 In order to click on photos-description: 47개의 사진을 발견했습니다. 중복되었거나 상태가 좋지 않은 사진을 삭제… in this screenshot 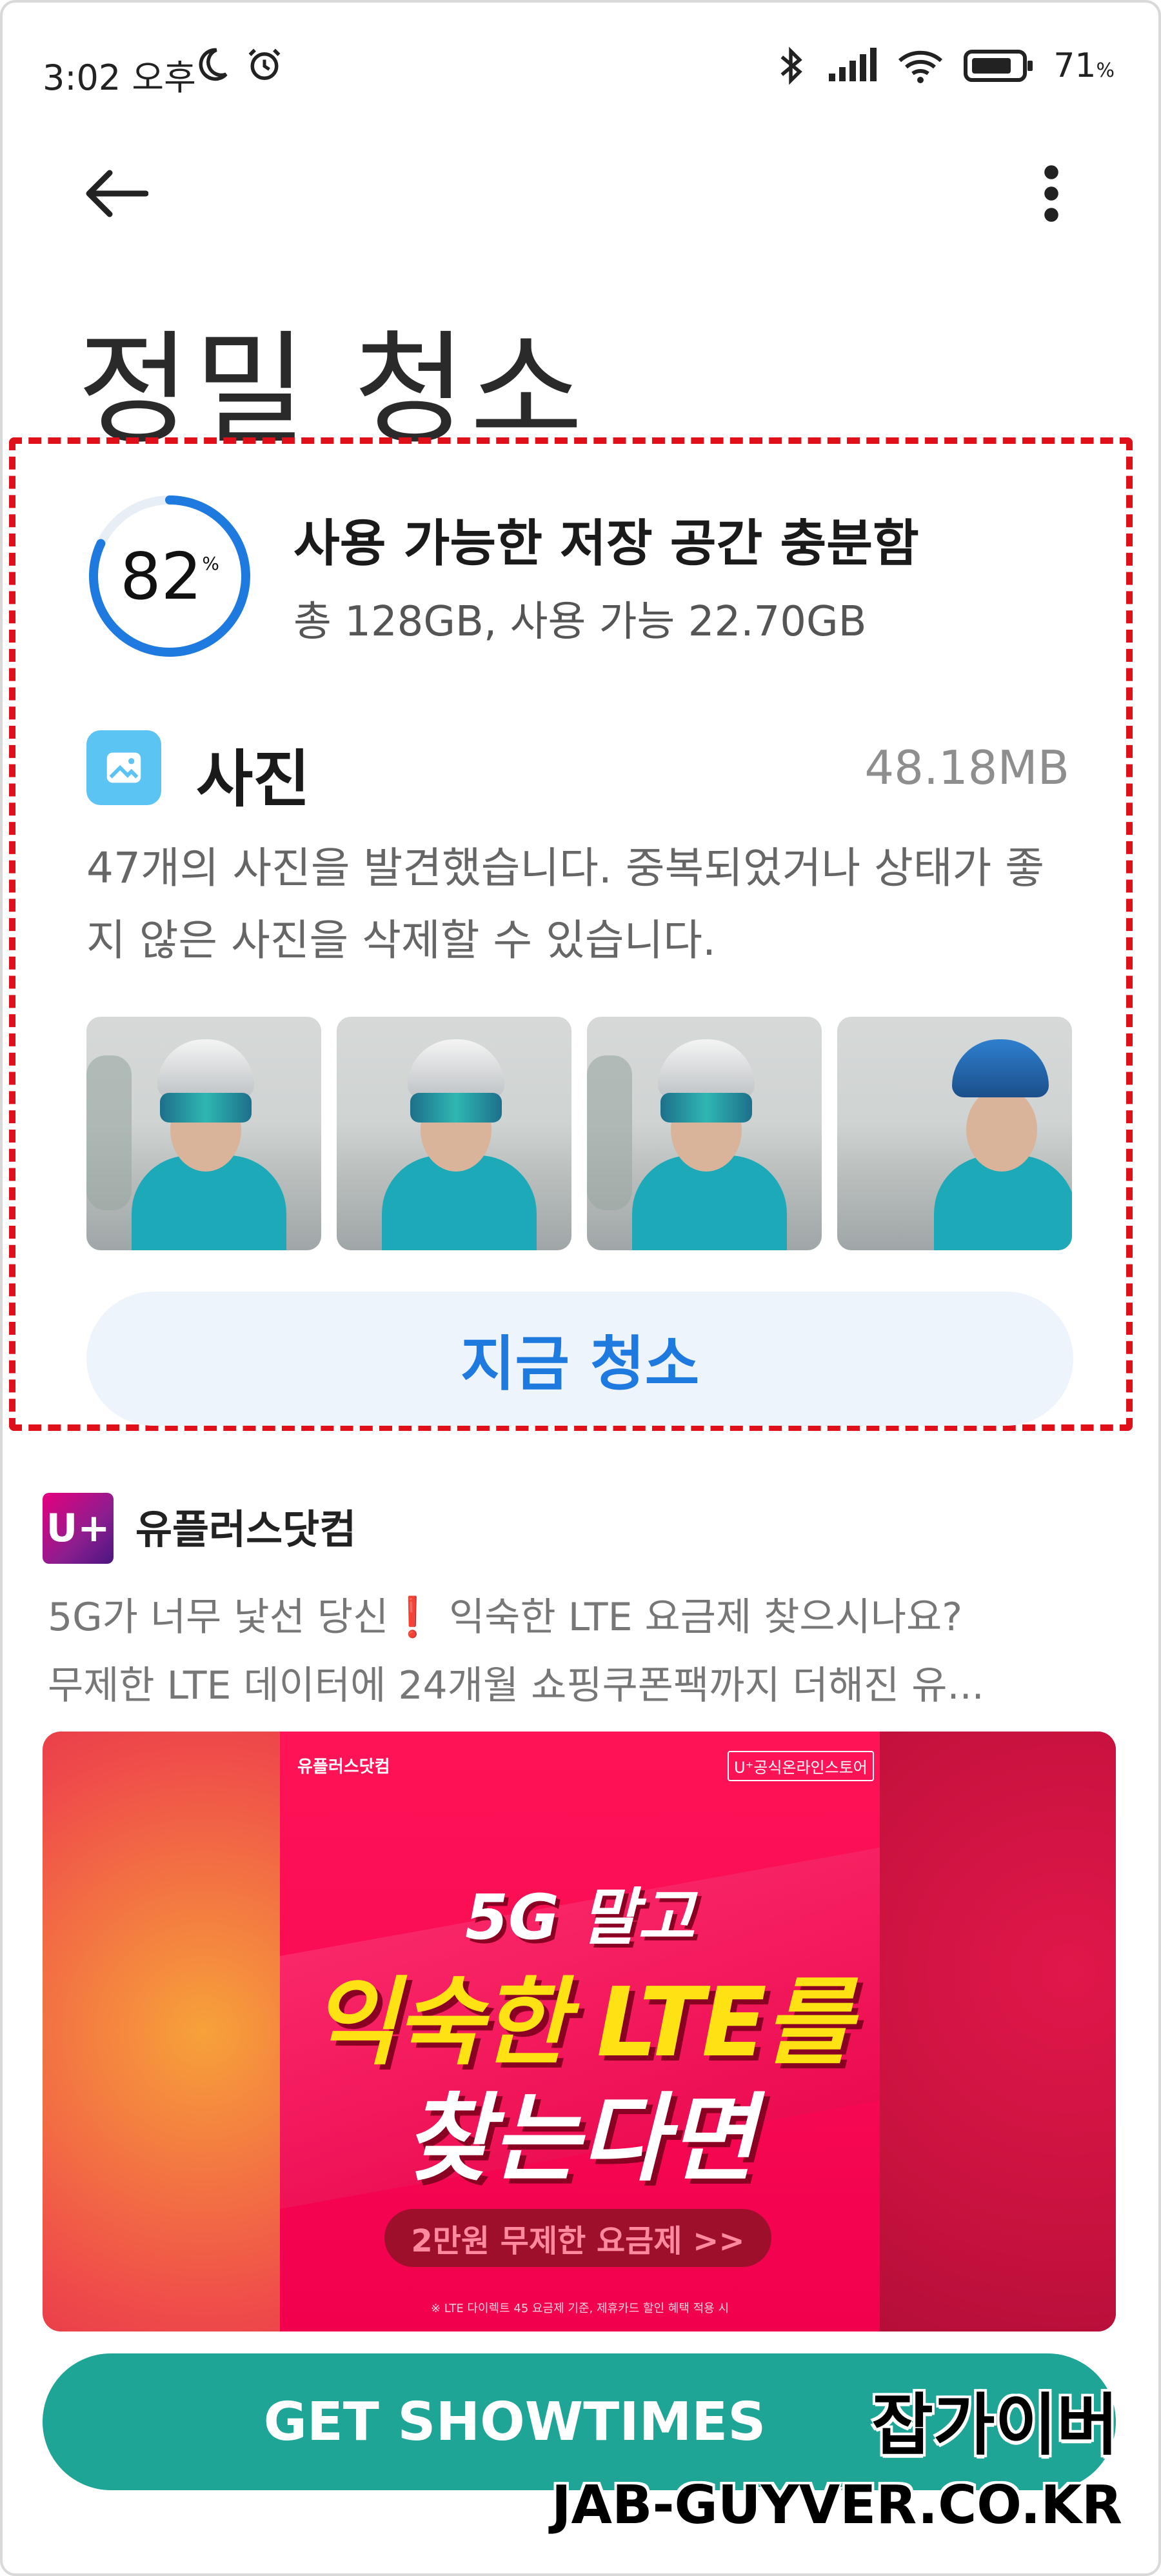, I will do `click(565, 904)`.